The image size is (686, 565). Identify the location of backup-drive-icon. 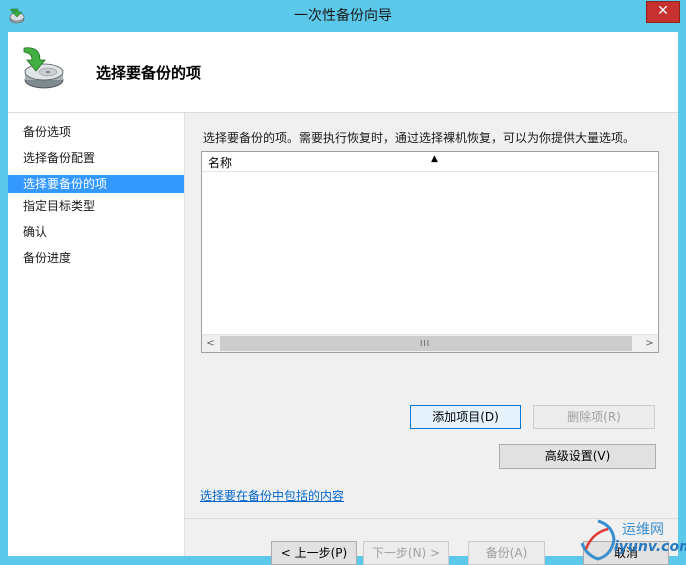
(43, 68).